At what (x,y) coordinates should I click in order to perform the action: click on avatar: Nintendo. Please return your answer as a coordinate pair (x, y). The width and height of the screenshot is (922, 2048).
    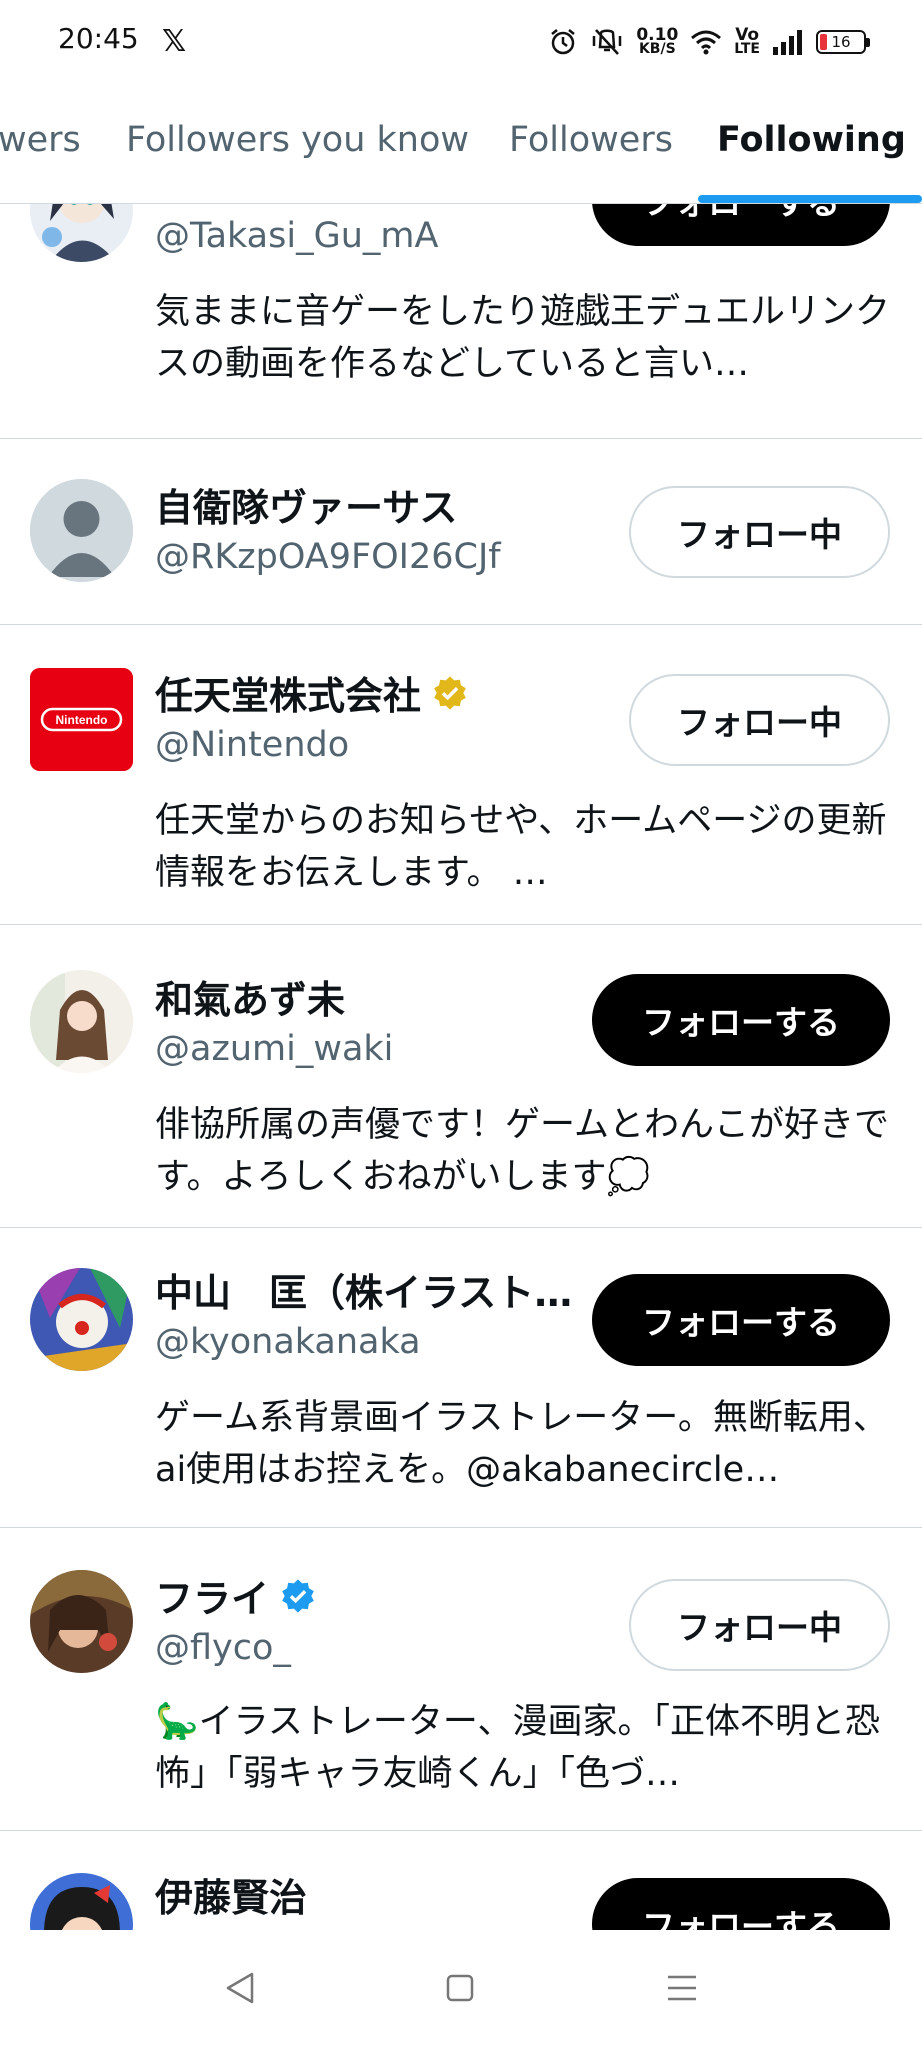
    Looking at the image, I should click on (81, 719).